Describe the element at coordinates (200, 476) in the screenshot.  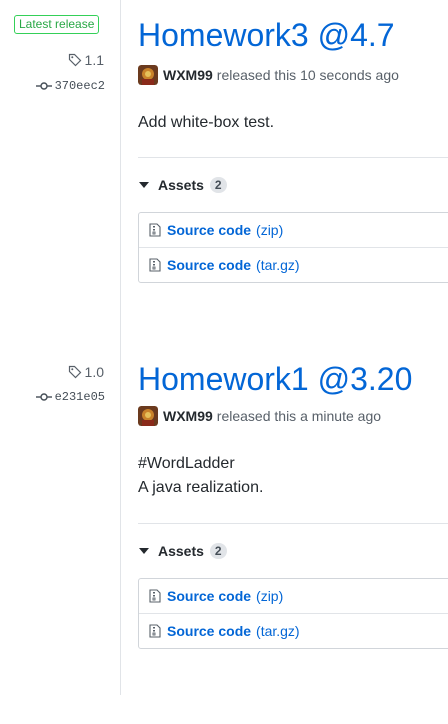
I see `release-notes: #WordLadder A java realization.` at that location.